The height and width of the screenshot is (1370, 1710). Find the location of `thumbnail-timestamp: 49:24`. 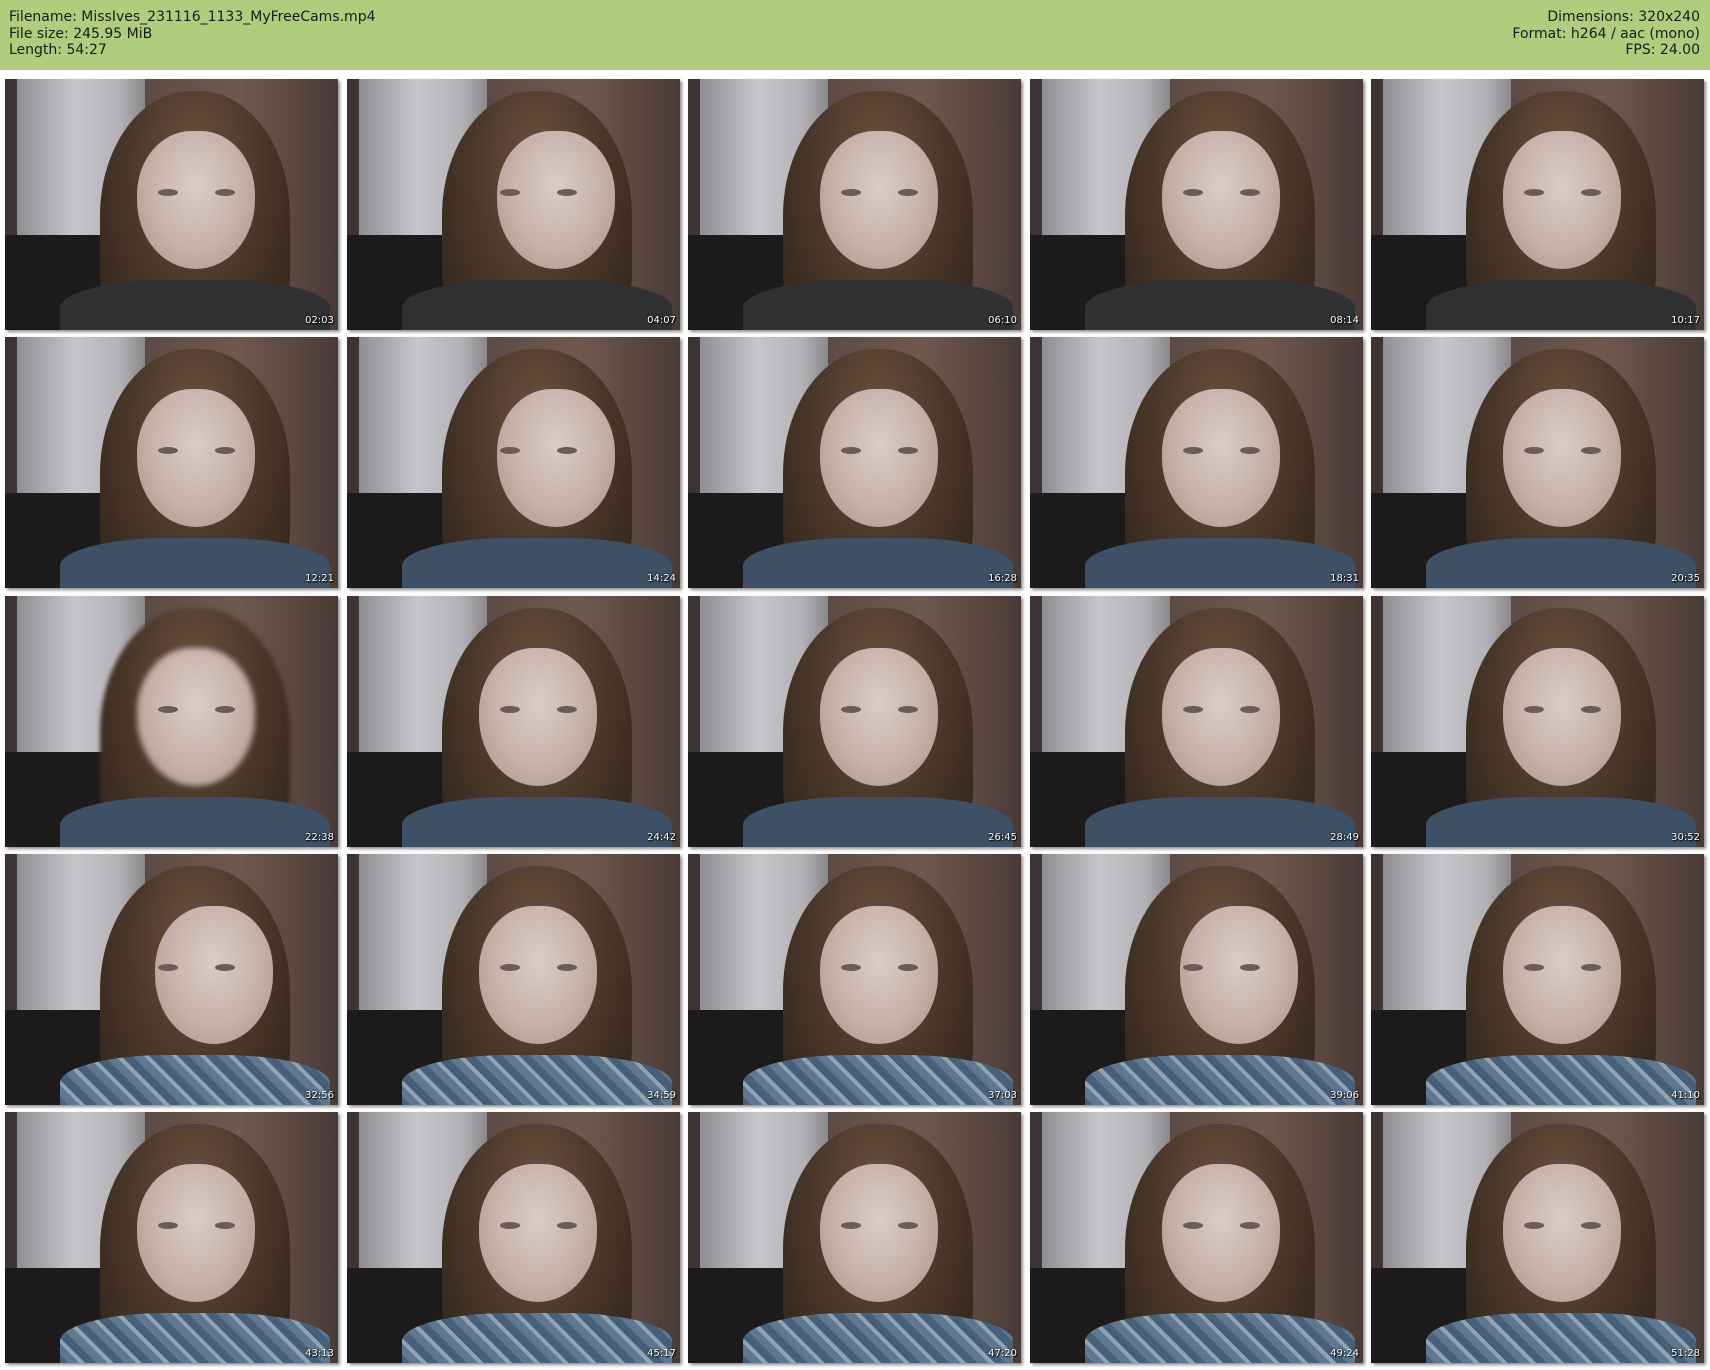

thumbnail-timestamp: 49:24 is located at coordinates (1344, 1353).